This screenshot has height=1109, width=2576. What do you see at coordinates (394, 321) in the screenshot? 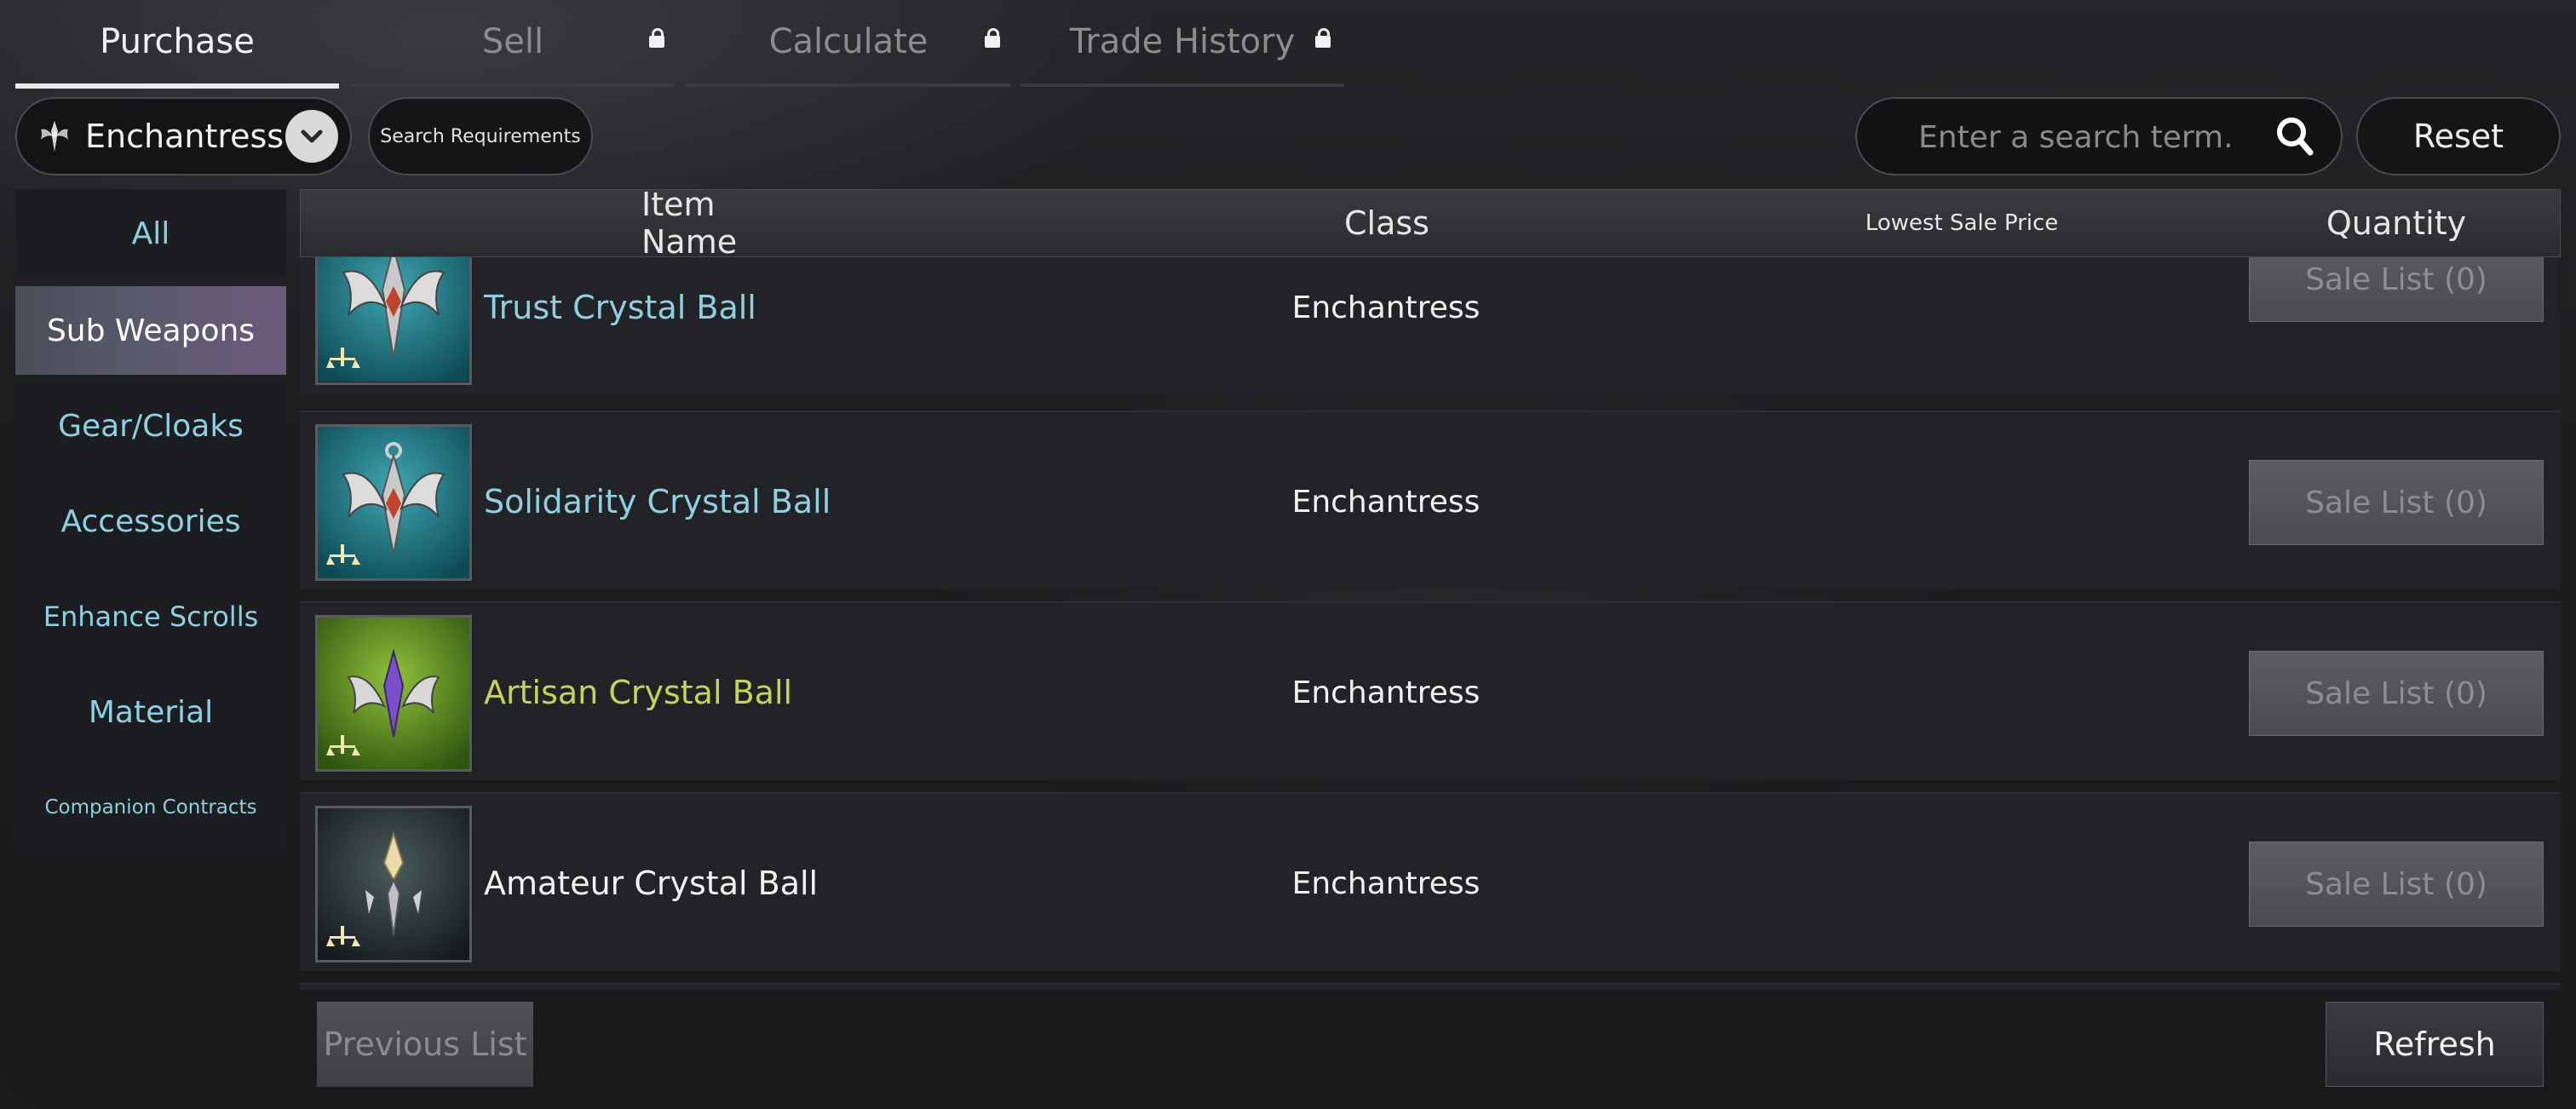
I see `trust-crystal-ball-icon` at bounding box center [394, 321].